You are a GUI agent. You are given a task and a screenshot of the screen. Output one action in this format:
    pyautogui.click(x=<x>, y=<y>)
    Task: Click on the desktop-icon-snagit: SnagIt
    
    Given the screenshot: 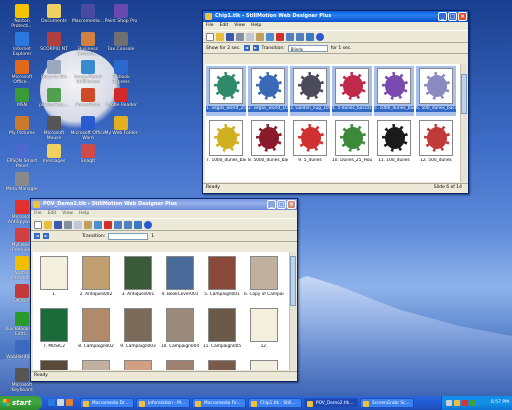 What is the action you would take?
    pyautogui.click(x=88, y=154)
    